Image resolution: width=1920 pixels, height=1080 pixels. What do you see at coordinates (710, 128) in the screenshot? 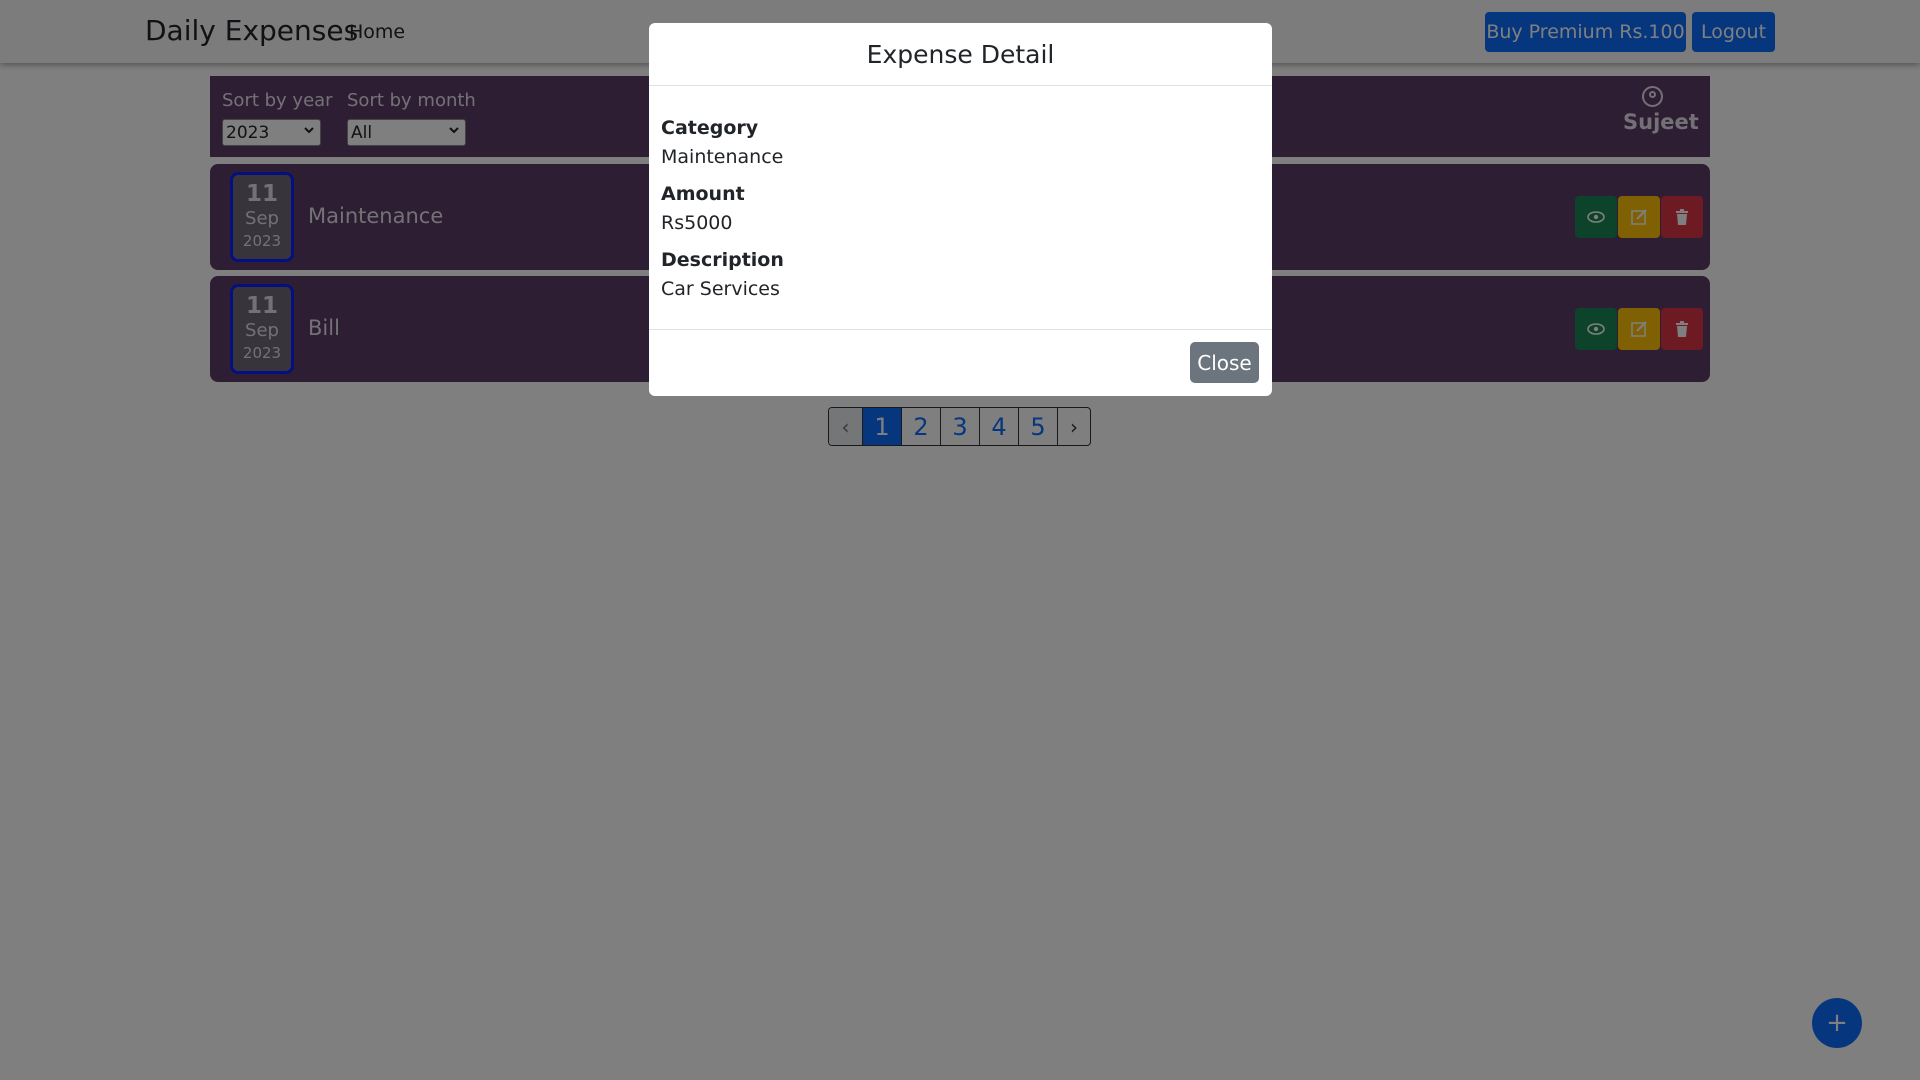
I see `category-label: Category` at bounding box center [710, 128].